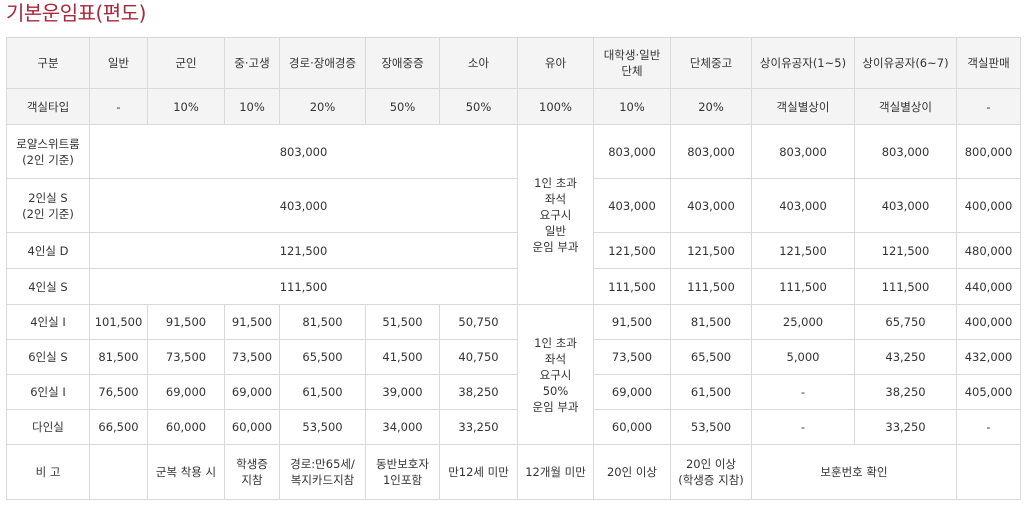 This screenshot has width=1024, height=513. Describe the element at coordinates (48, 472) in the screenshot. I see `remarks-label: 비 고` at that location.